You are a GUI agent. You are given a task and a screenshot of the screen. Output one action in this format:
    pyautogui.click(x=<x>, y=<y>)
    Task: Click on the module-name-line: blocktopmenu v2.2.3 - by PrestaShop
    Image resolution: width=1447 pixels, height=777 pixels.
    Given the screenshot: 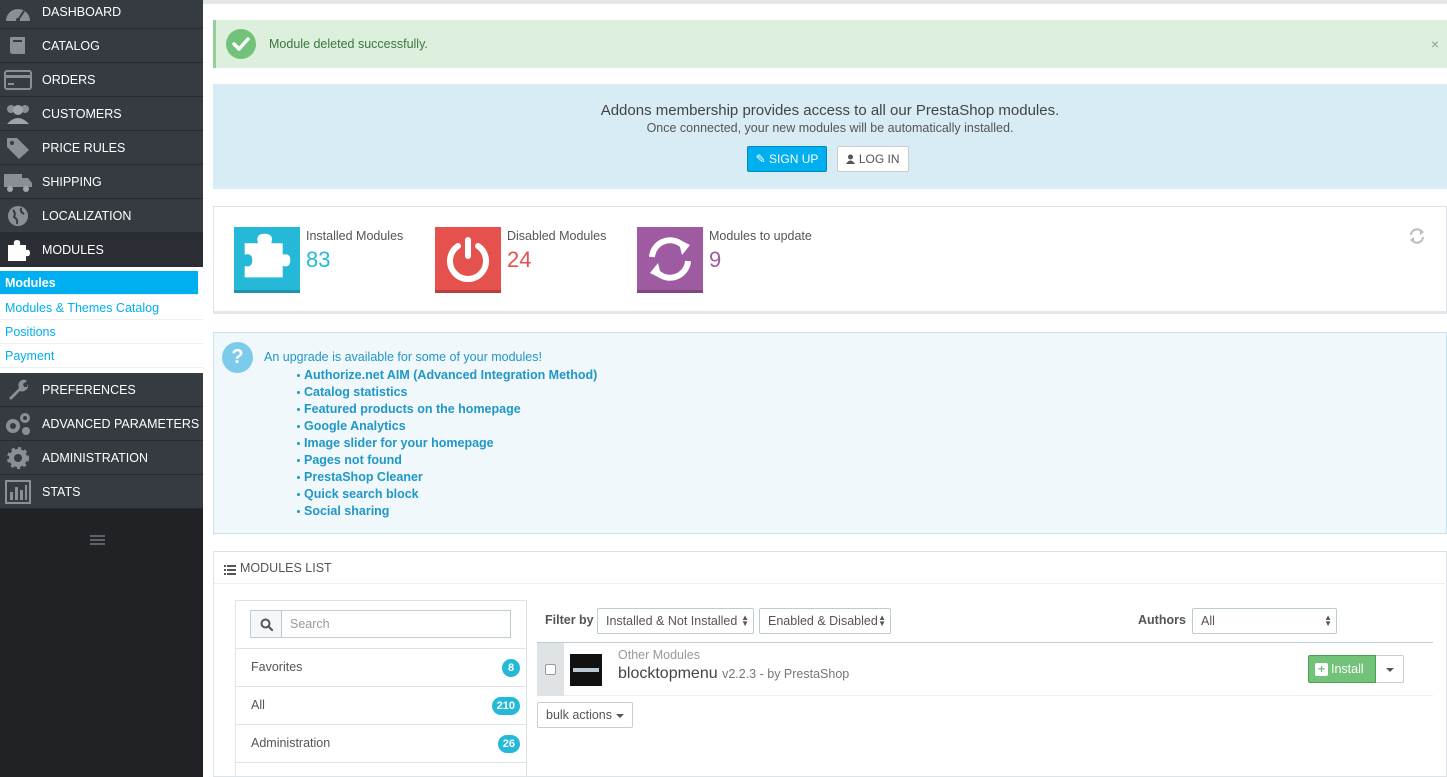 What is the action you would take?
    pyautogui.click(x=733, y=674)
    